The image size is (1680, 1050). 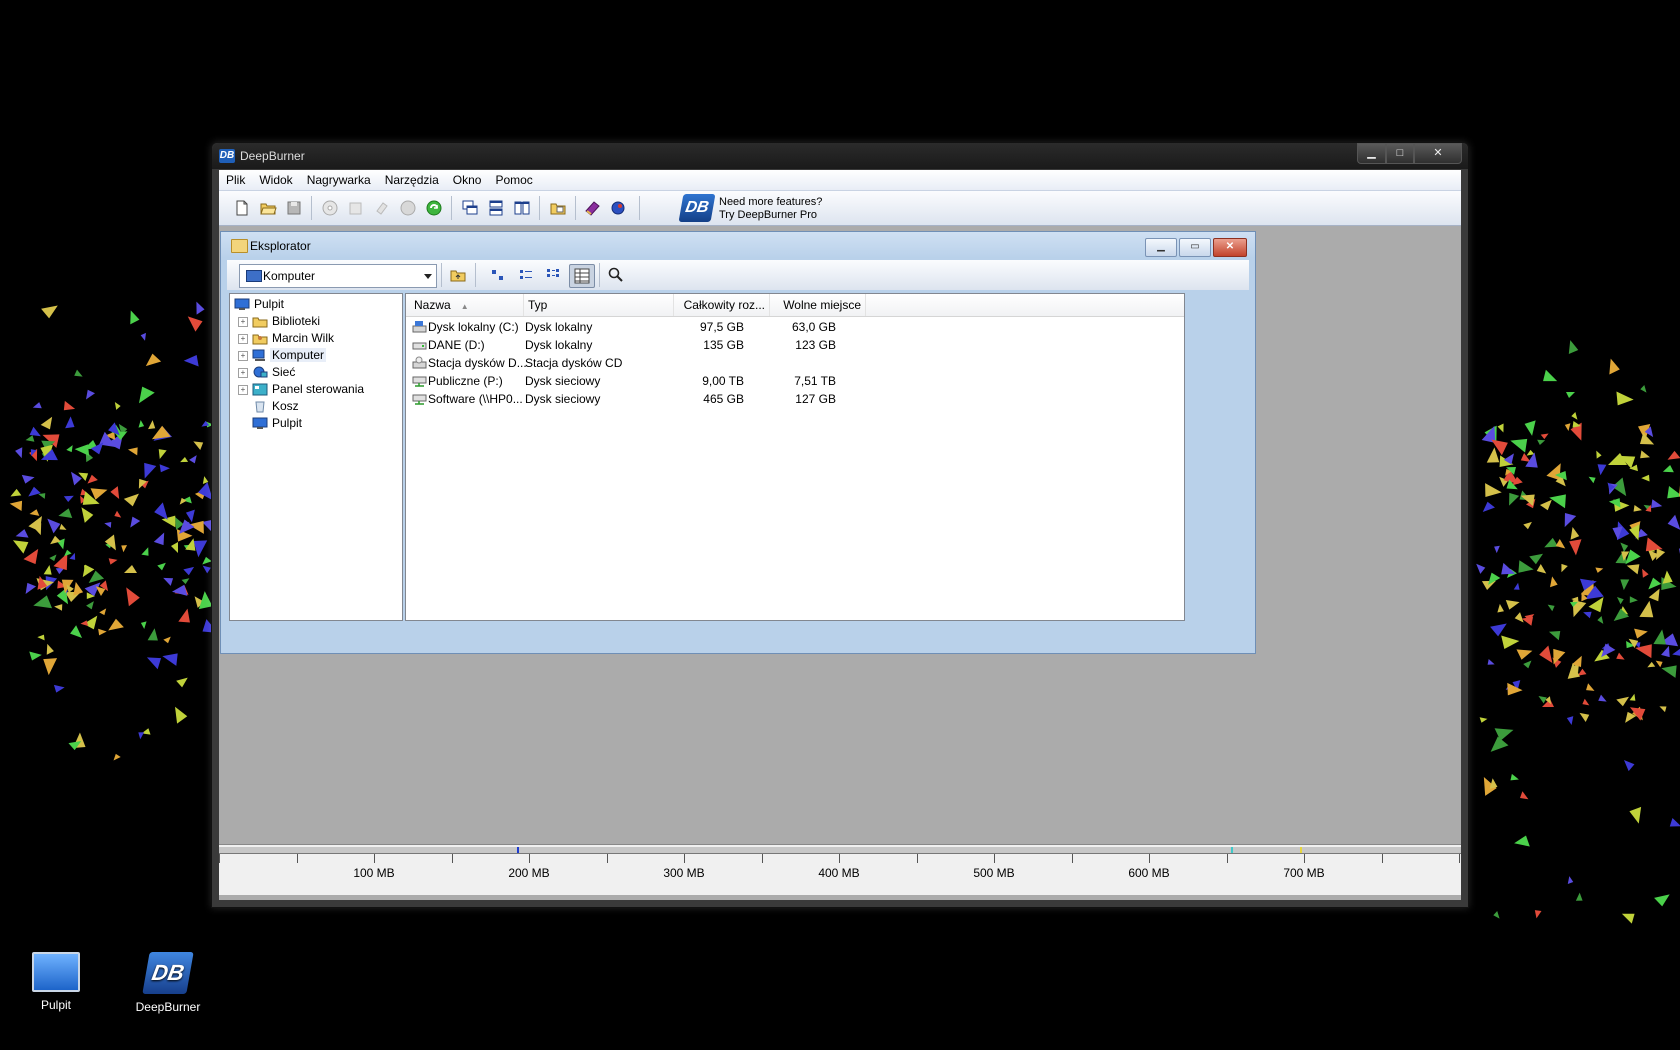 I want to click on menu-plik: Plik, so click(x=235, y=180).